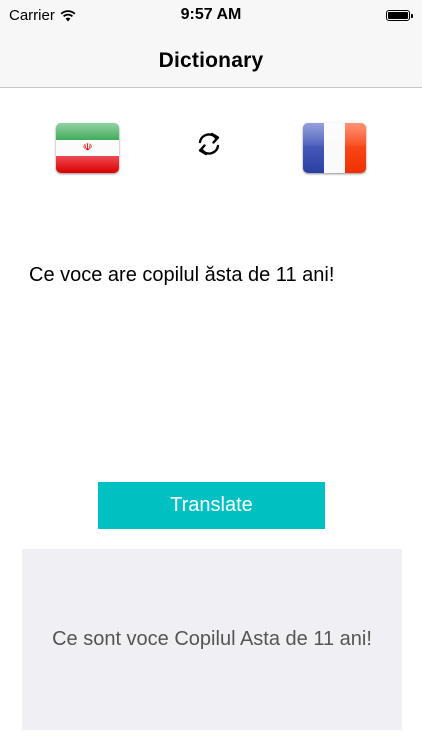 The width and height of the screenshot is (422, 750). I want to click on iran-emblem-icon: ☫, so click(87, 147).